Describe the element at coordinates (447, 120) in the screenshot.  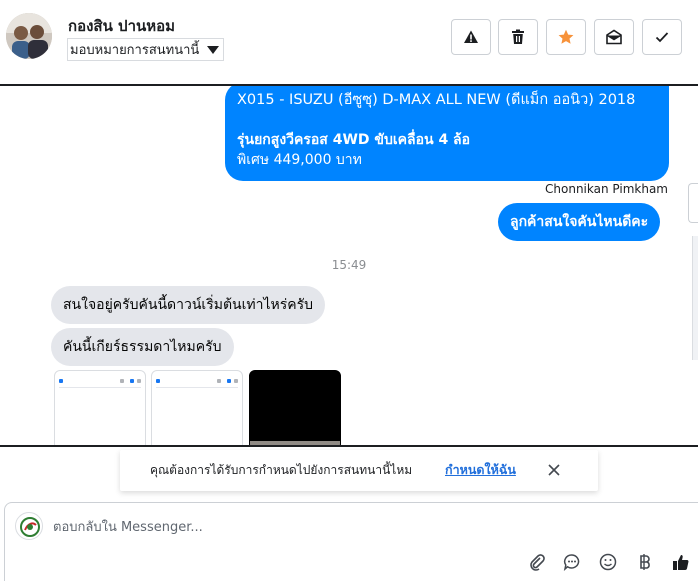
I see `message-spacer` at that location.